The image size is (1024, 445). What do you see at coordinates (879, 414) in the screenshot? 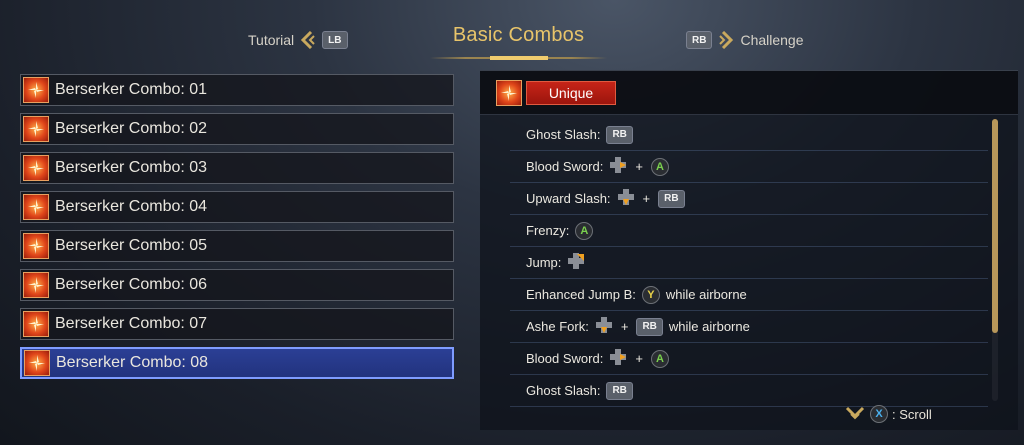
I see `x-button-icon: X` at bounding box center [879, 414].